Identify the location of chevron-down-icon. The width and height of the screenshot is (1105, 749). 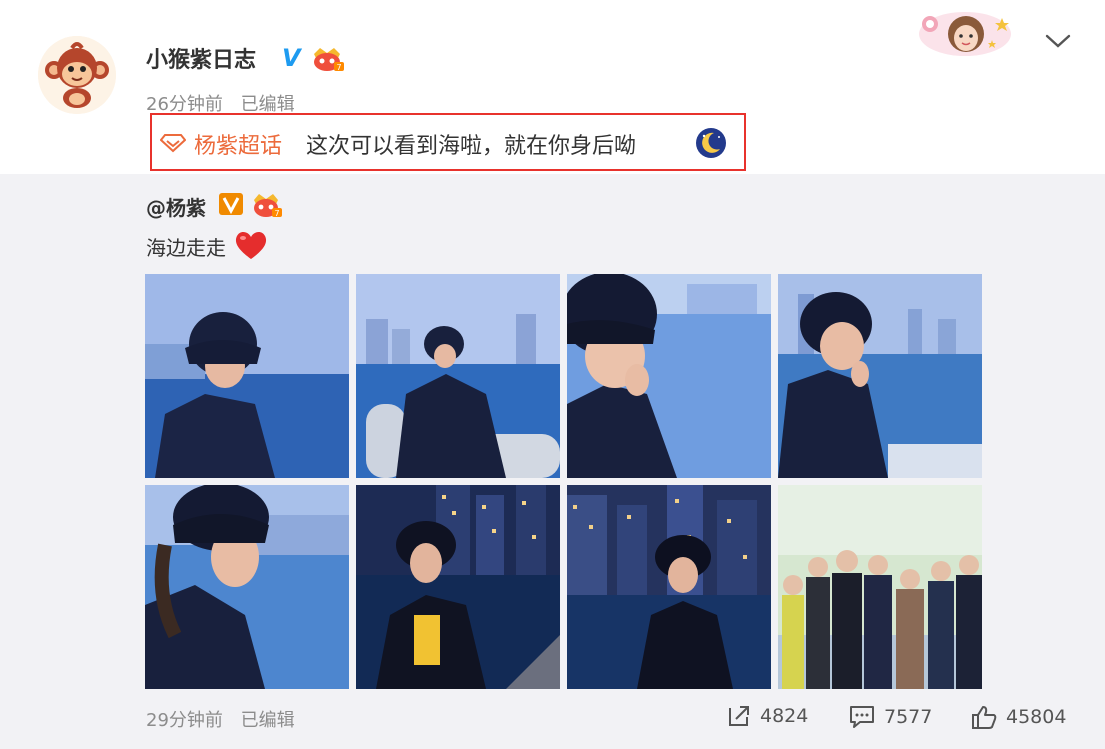
(1058, 41).